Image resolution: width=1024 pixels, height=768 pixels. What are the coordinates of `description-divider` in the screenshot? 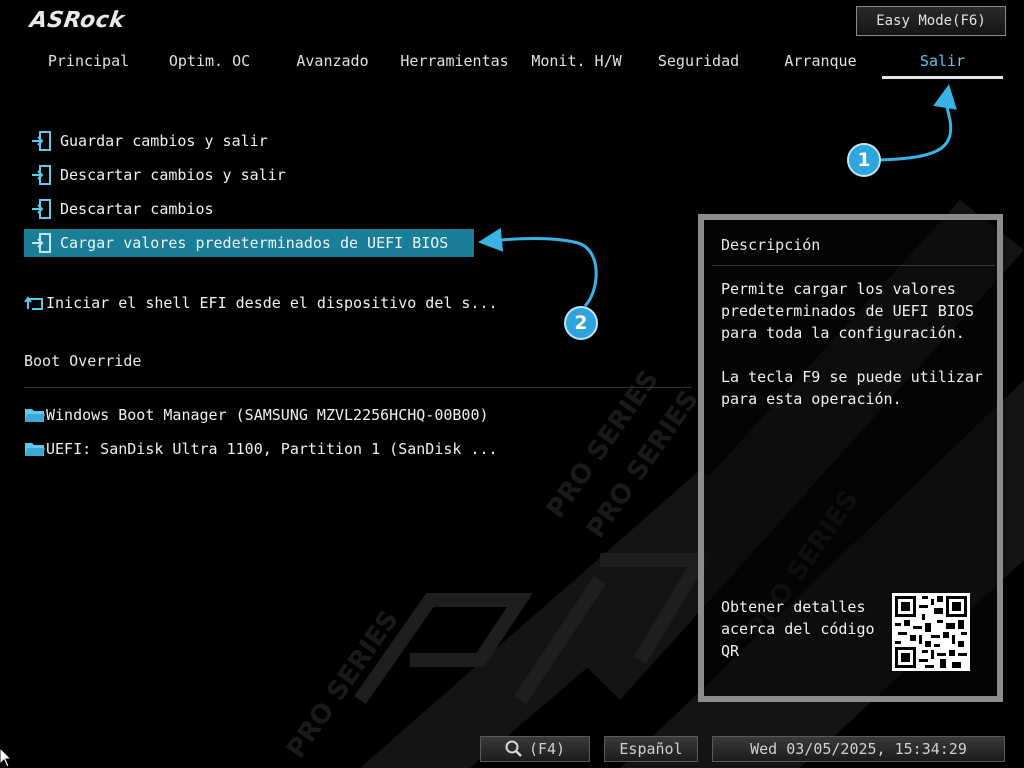 It's located at (853, 265).